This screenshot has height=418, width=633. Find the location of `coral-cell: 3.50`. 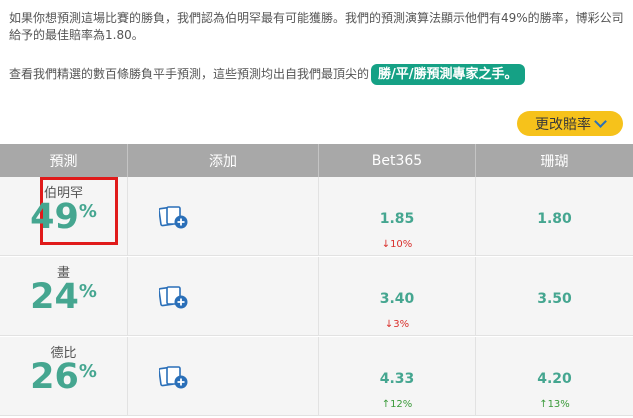

coral-cell: 3.50 is located at coordinates (554, 296).